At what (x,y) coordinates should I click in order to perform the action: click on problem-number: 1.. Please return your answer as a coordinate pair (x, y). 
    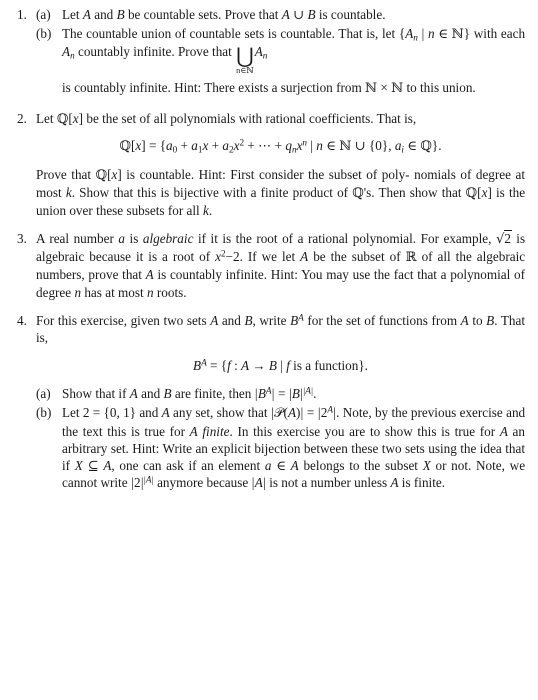
    Looking at the image, I should click on (22, 14).